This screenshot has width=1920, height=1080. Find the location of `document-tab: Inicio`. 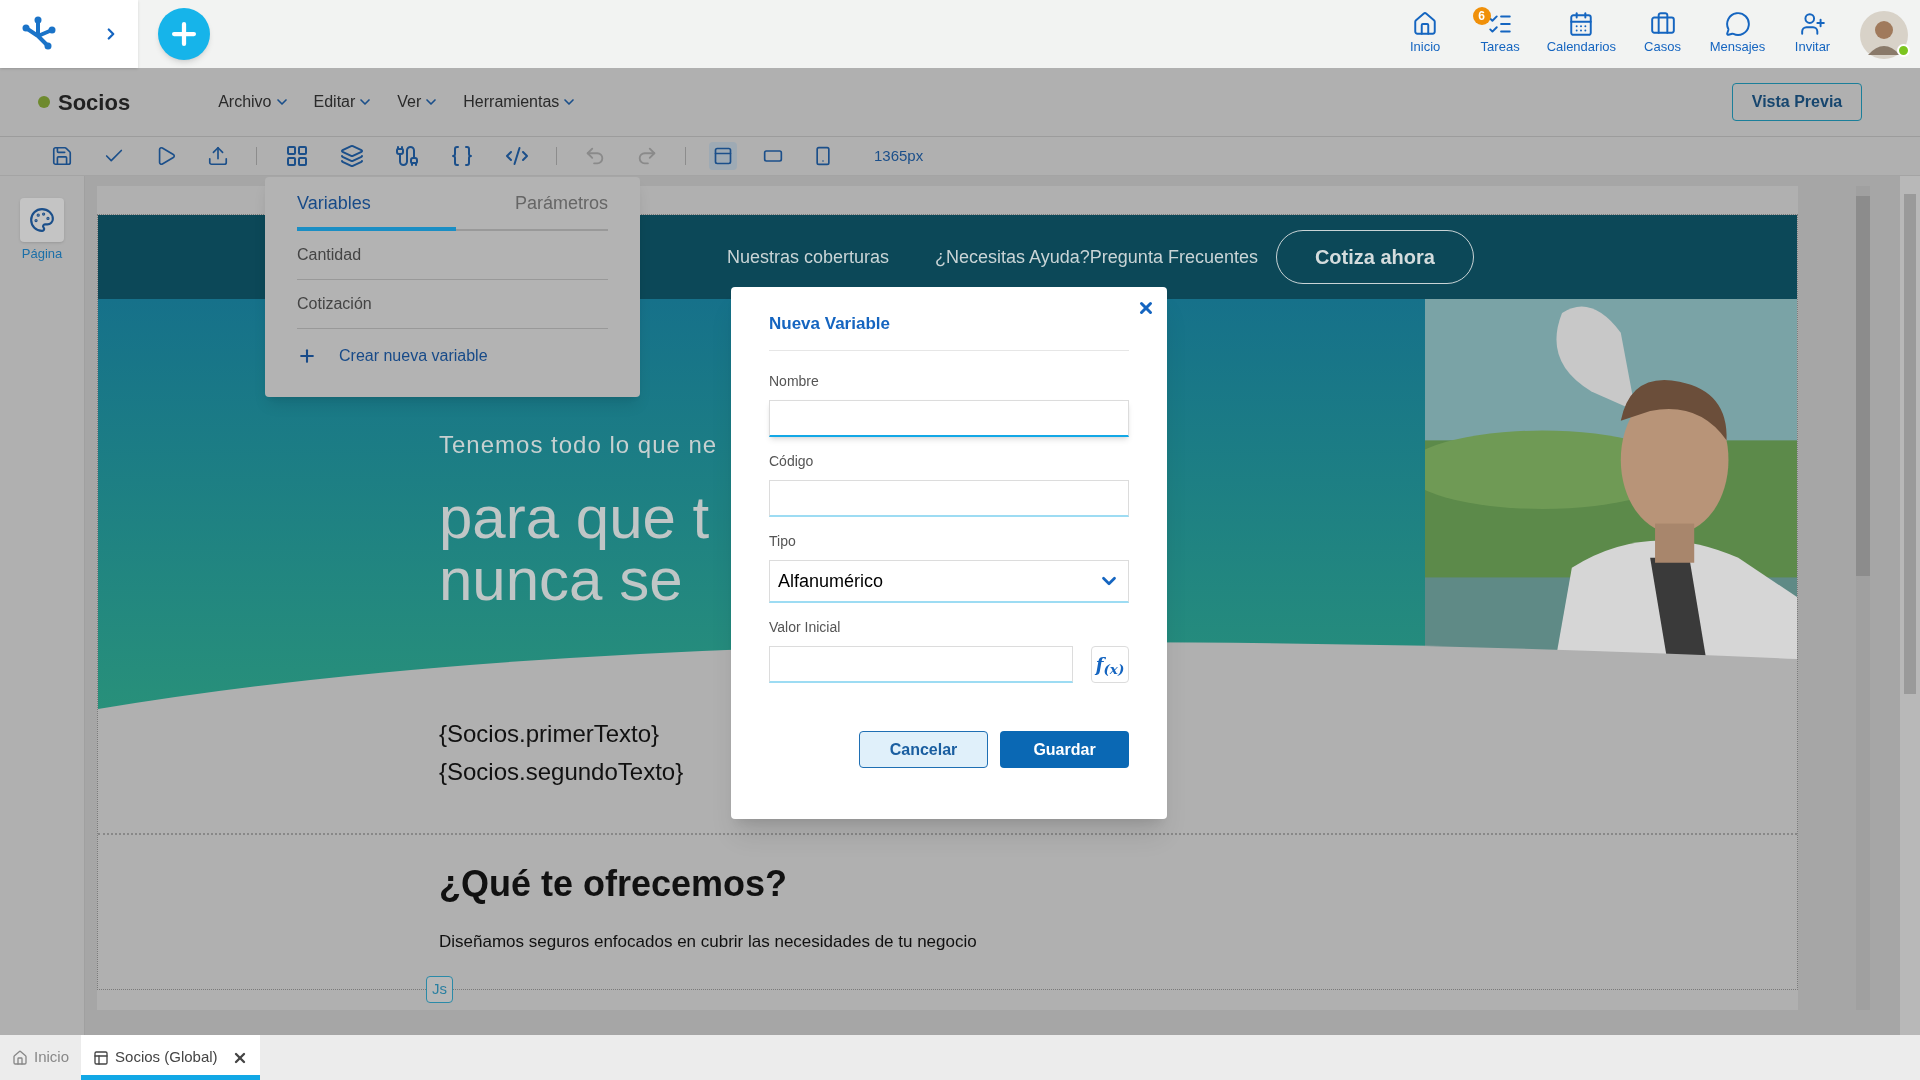

document-tab: Inicio is located at coordinates (41, 1057).